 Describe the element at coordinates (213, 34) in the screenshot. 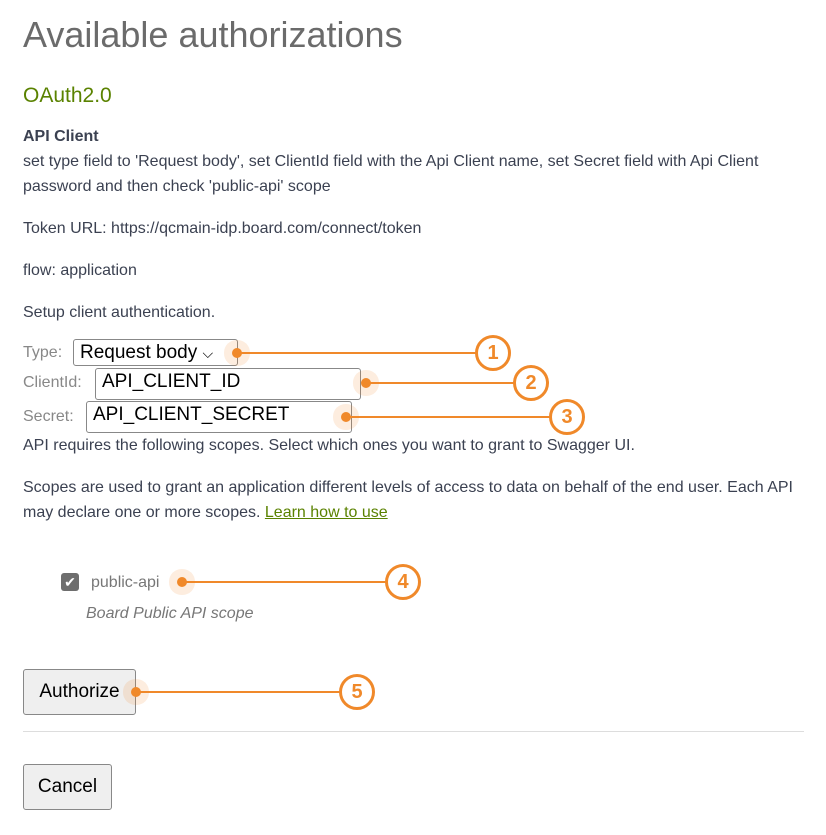

I see `page-title: Available authorizations` at that location.